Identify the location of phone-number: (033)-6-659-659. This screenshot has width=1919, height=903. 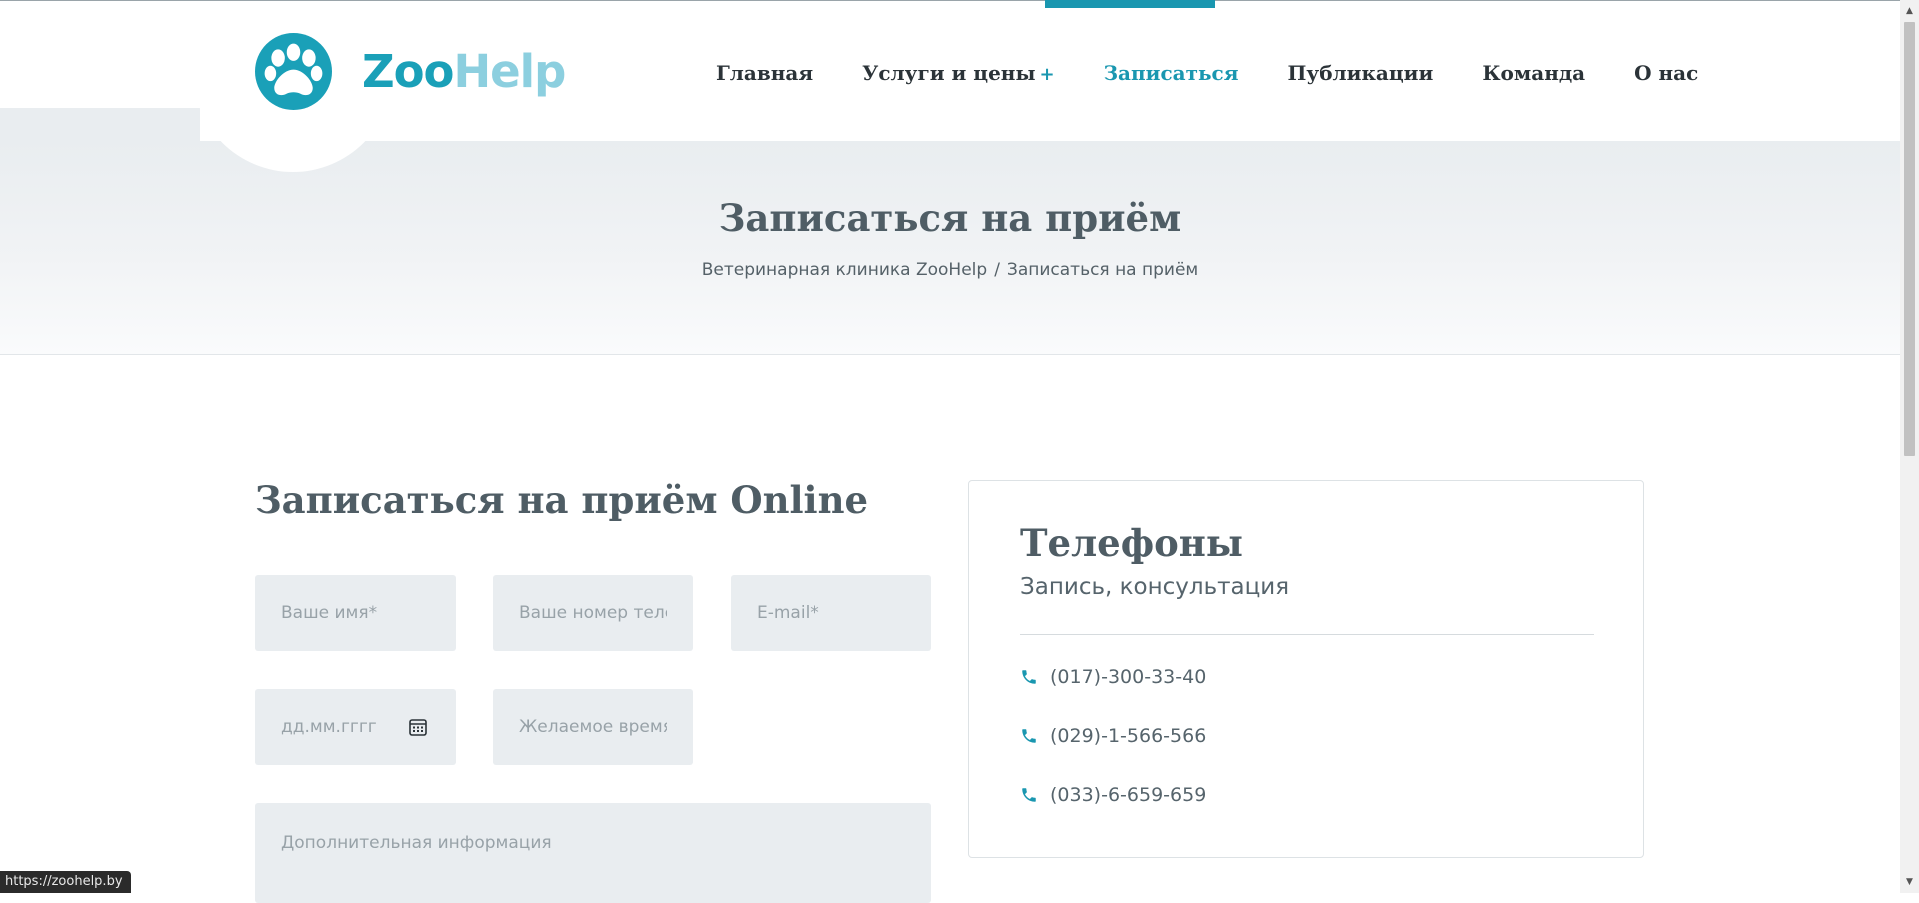
(1128, 795).